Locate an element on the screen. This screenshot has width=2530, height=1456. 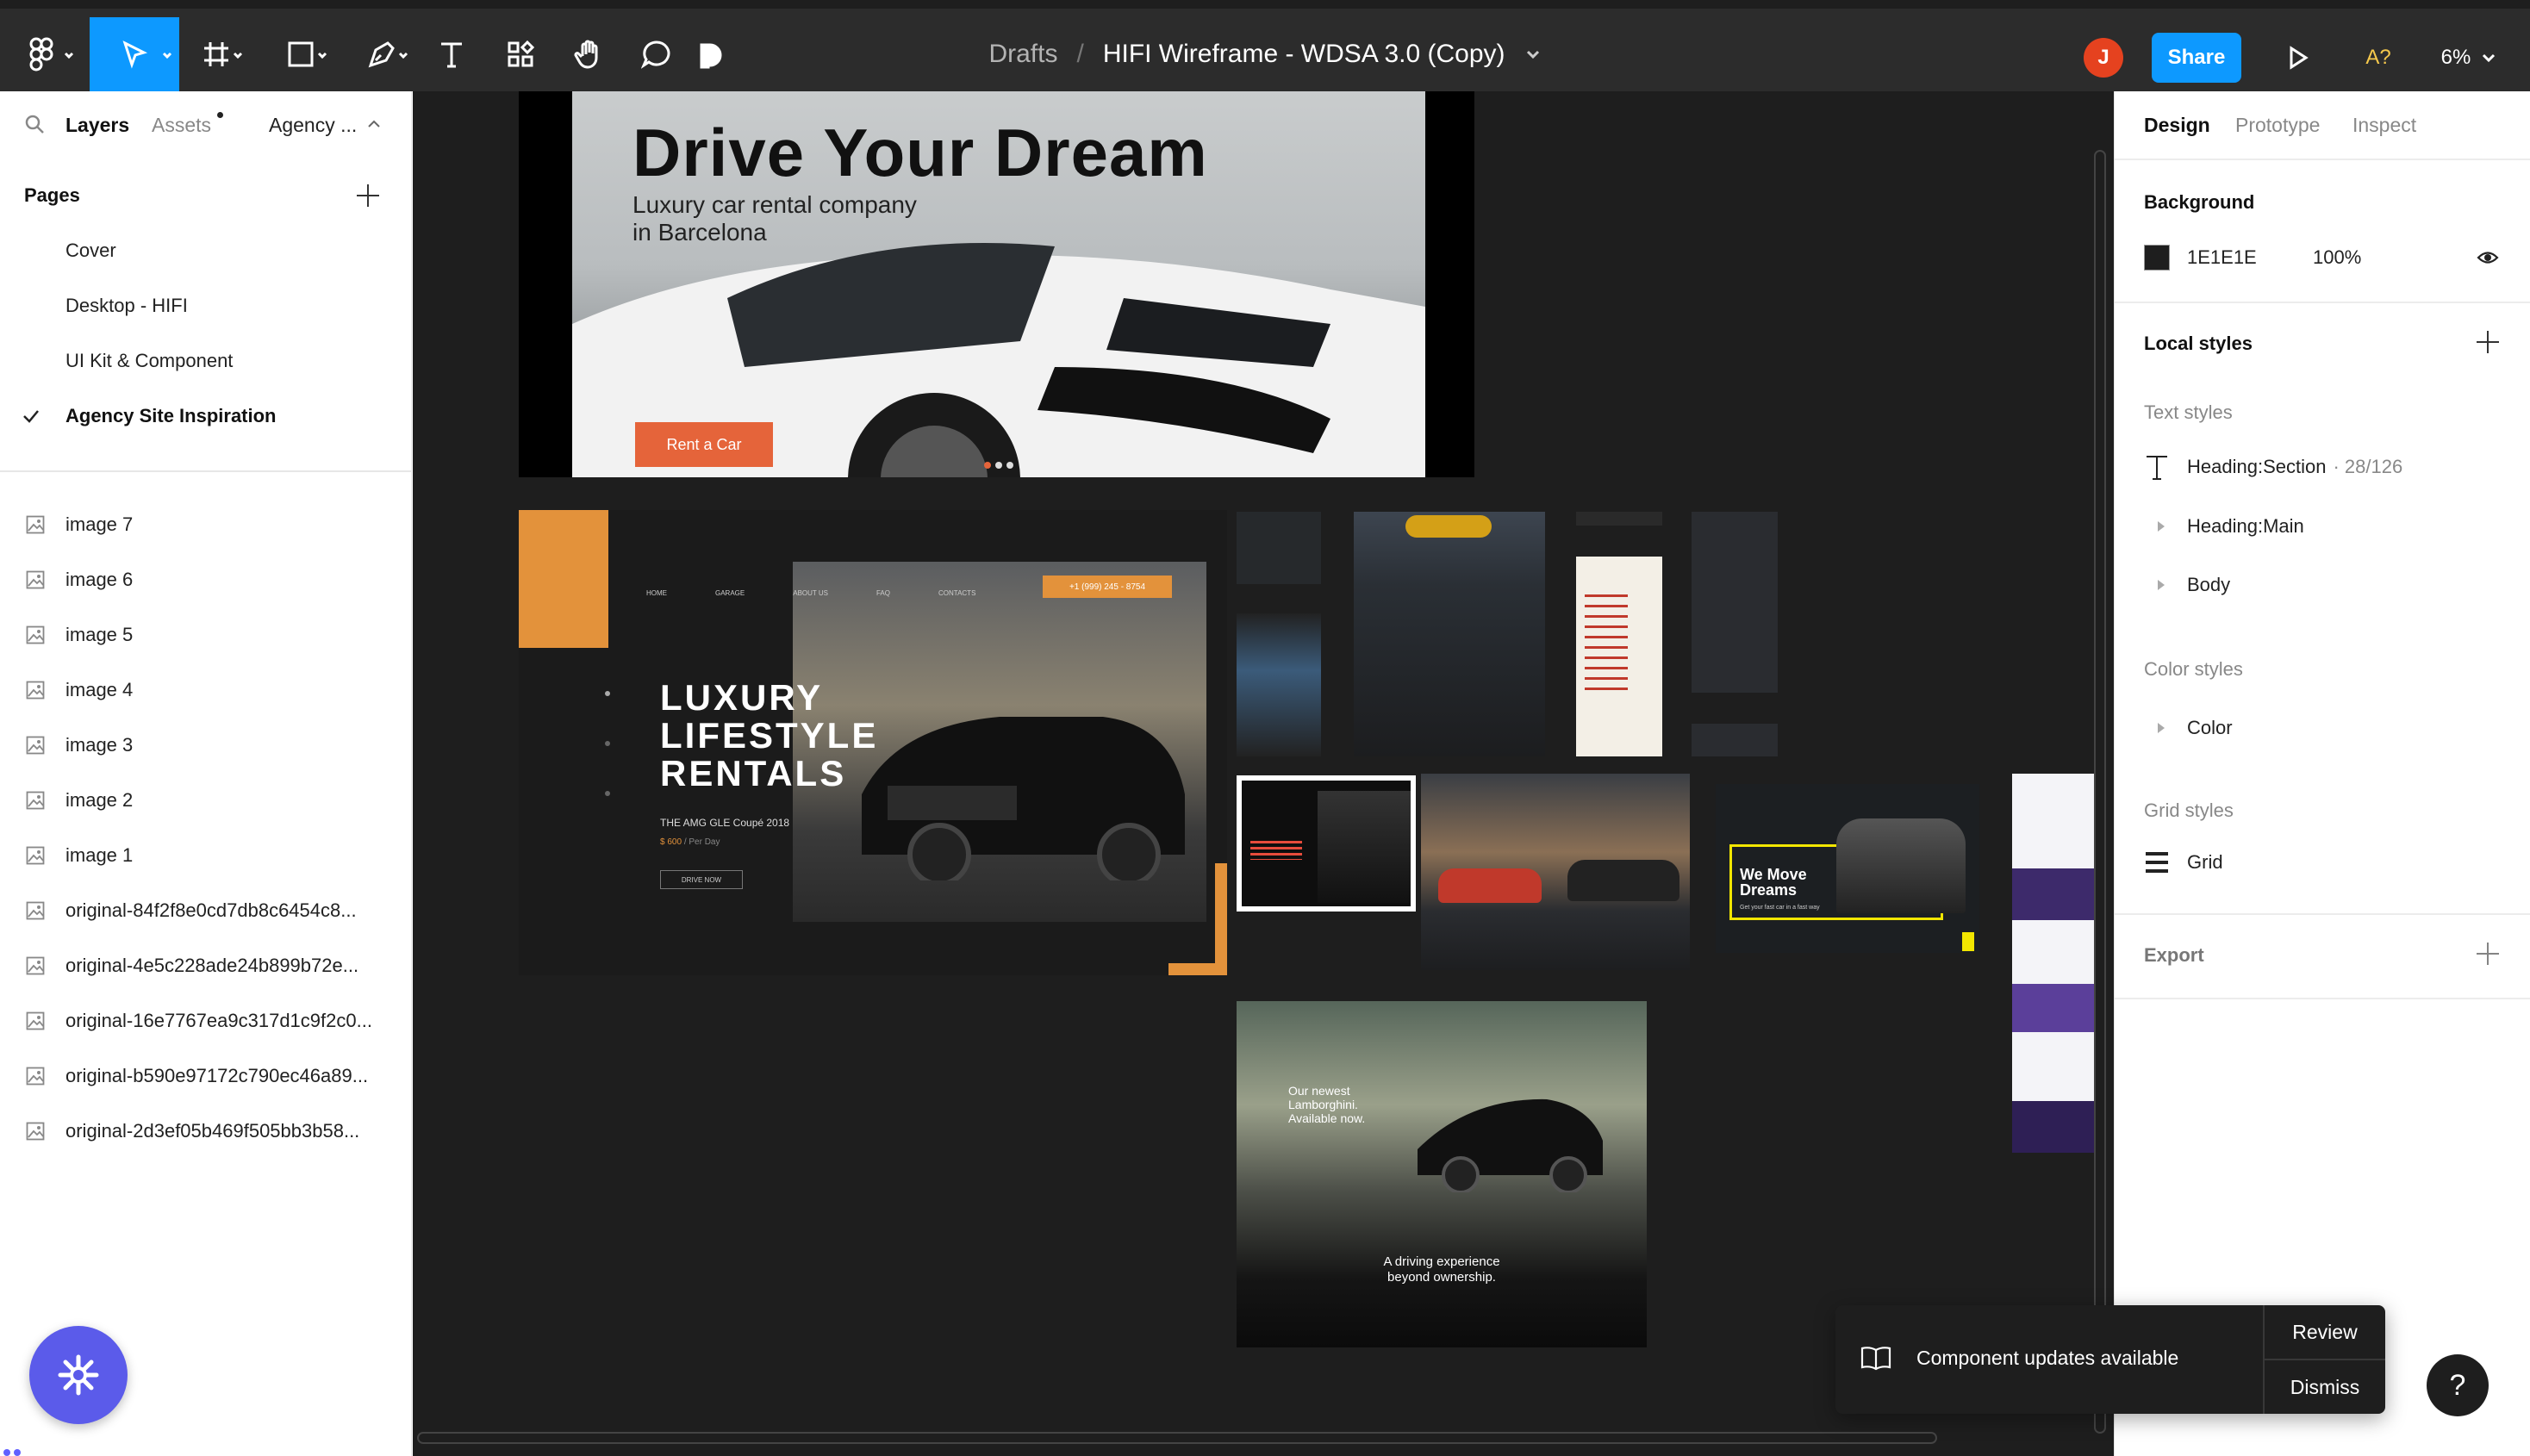
text-style-heading-section: Heading:Section · 28/126 is located at coordinates (2273, 467).